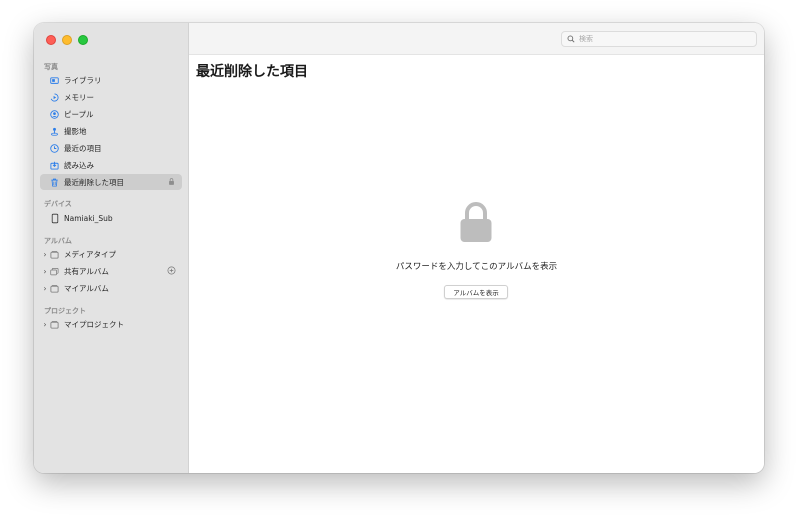  Describe the element at coordinates (111, 97) in the screenshot. I see `sidebar-item-memories: メモリー` at that location.